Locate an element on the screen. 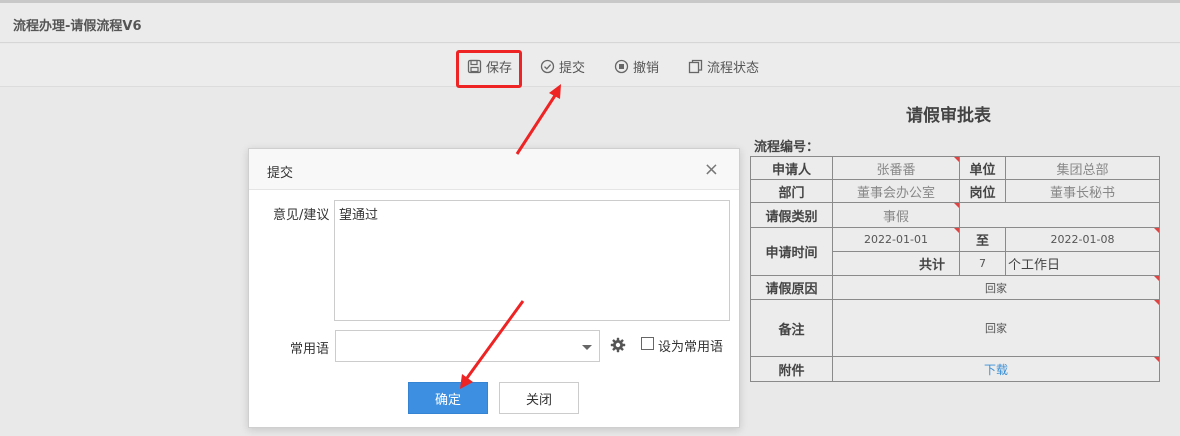 This screenshot has height=436, width=1180. attach-cell: 下载 is located at coordinates (996, 369).